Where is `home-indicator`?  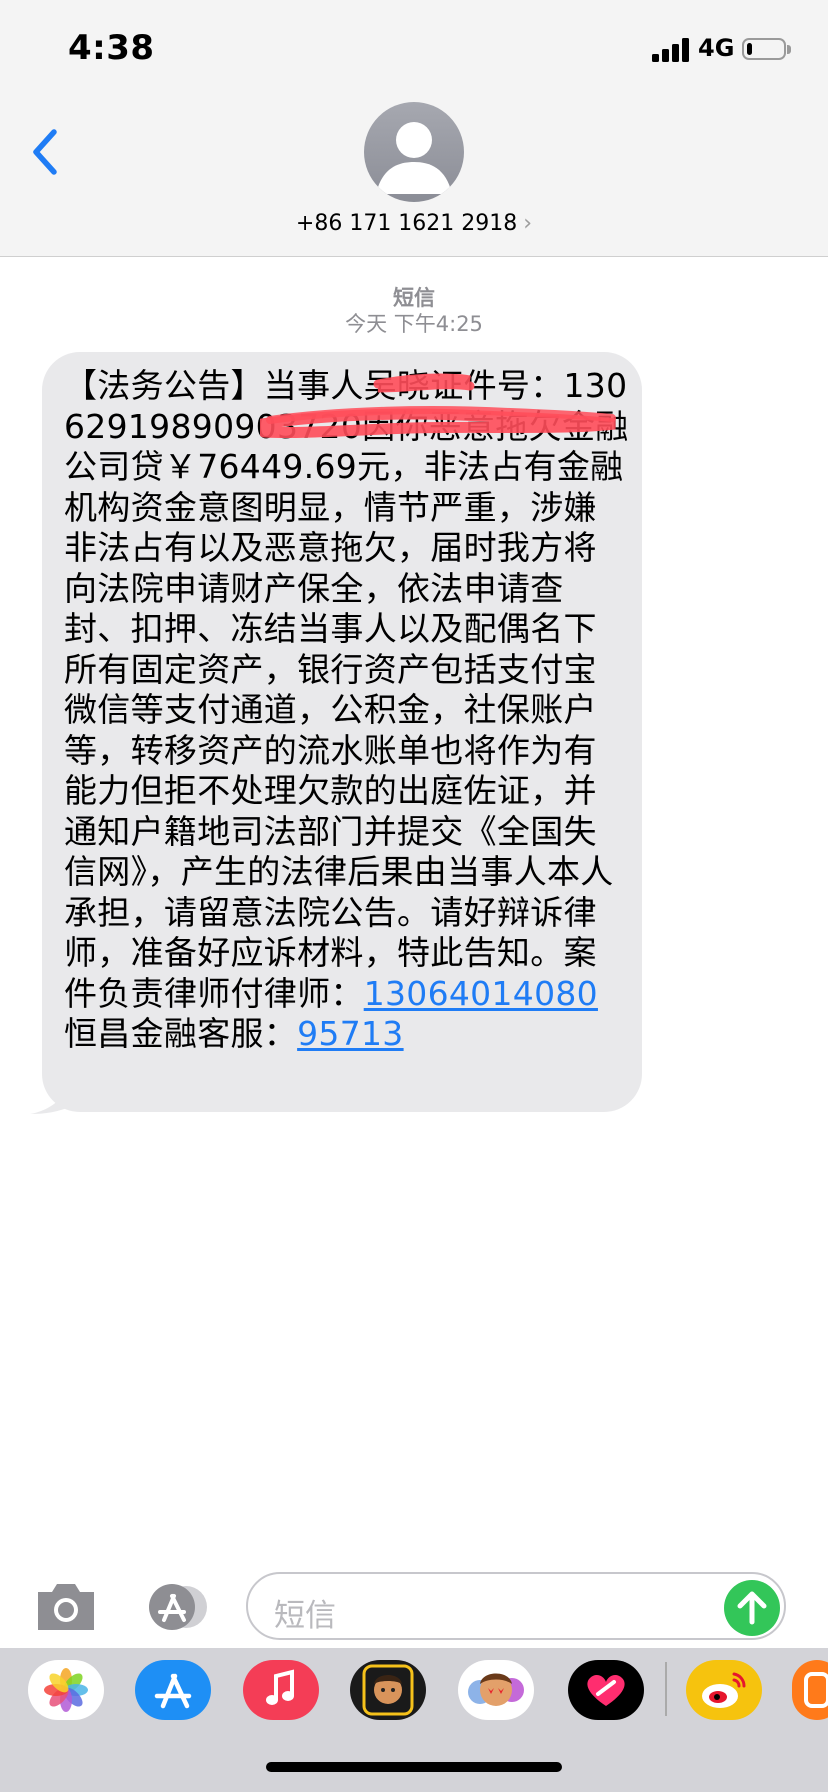 home-indicator is located at coordinates (414, 1767).